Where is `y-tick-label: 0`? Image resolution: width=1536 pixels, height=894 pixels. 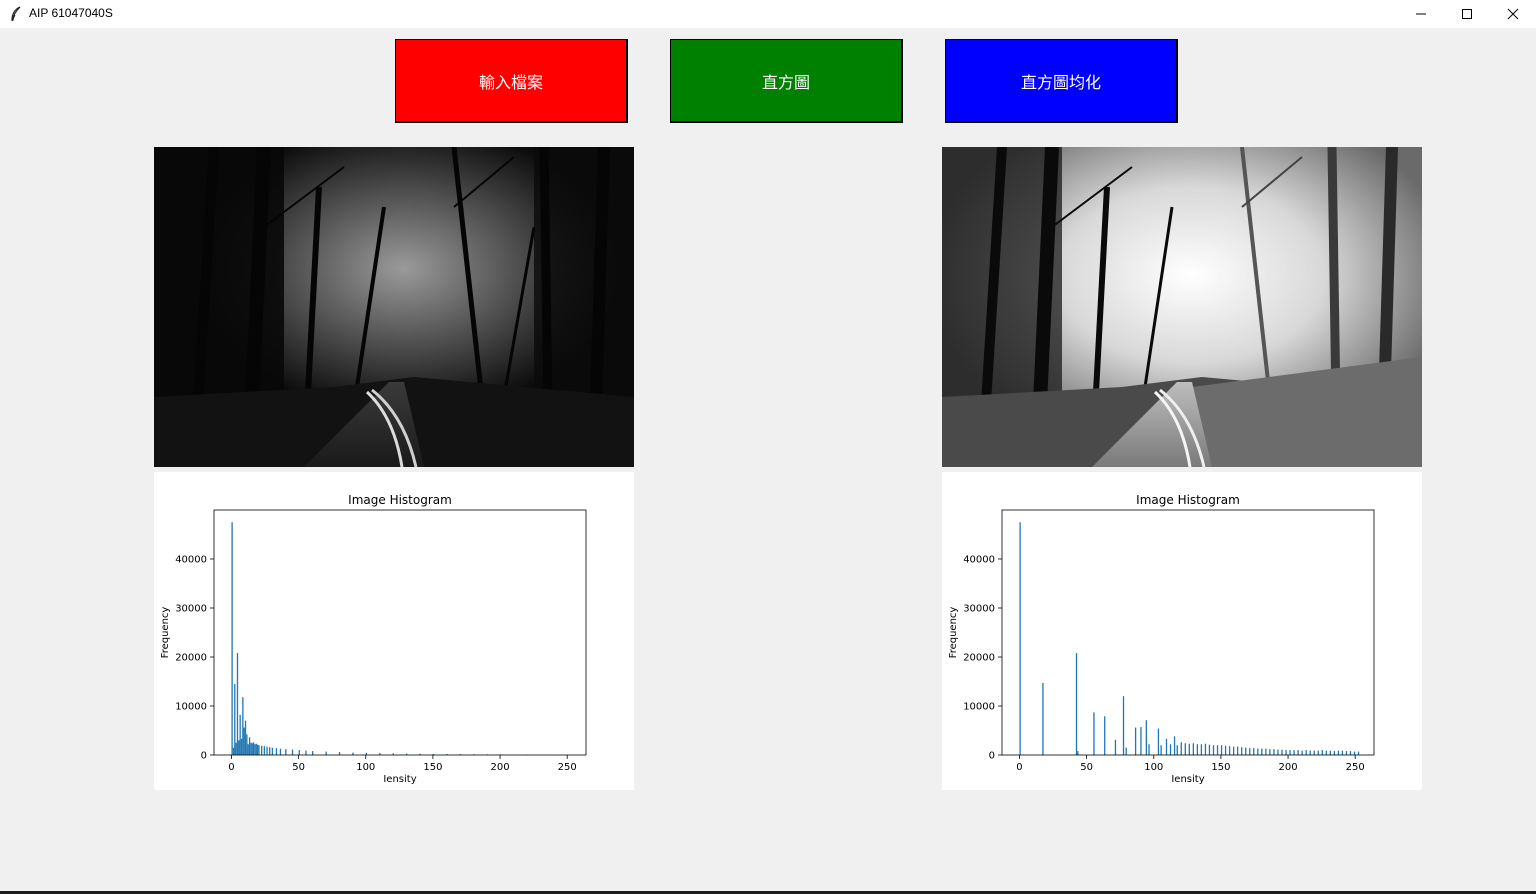 y-tick-label: 0 is located at coordinates (204, 756).